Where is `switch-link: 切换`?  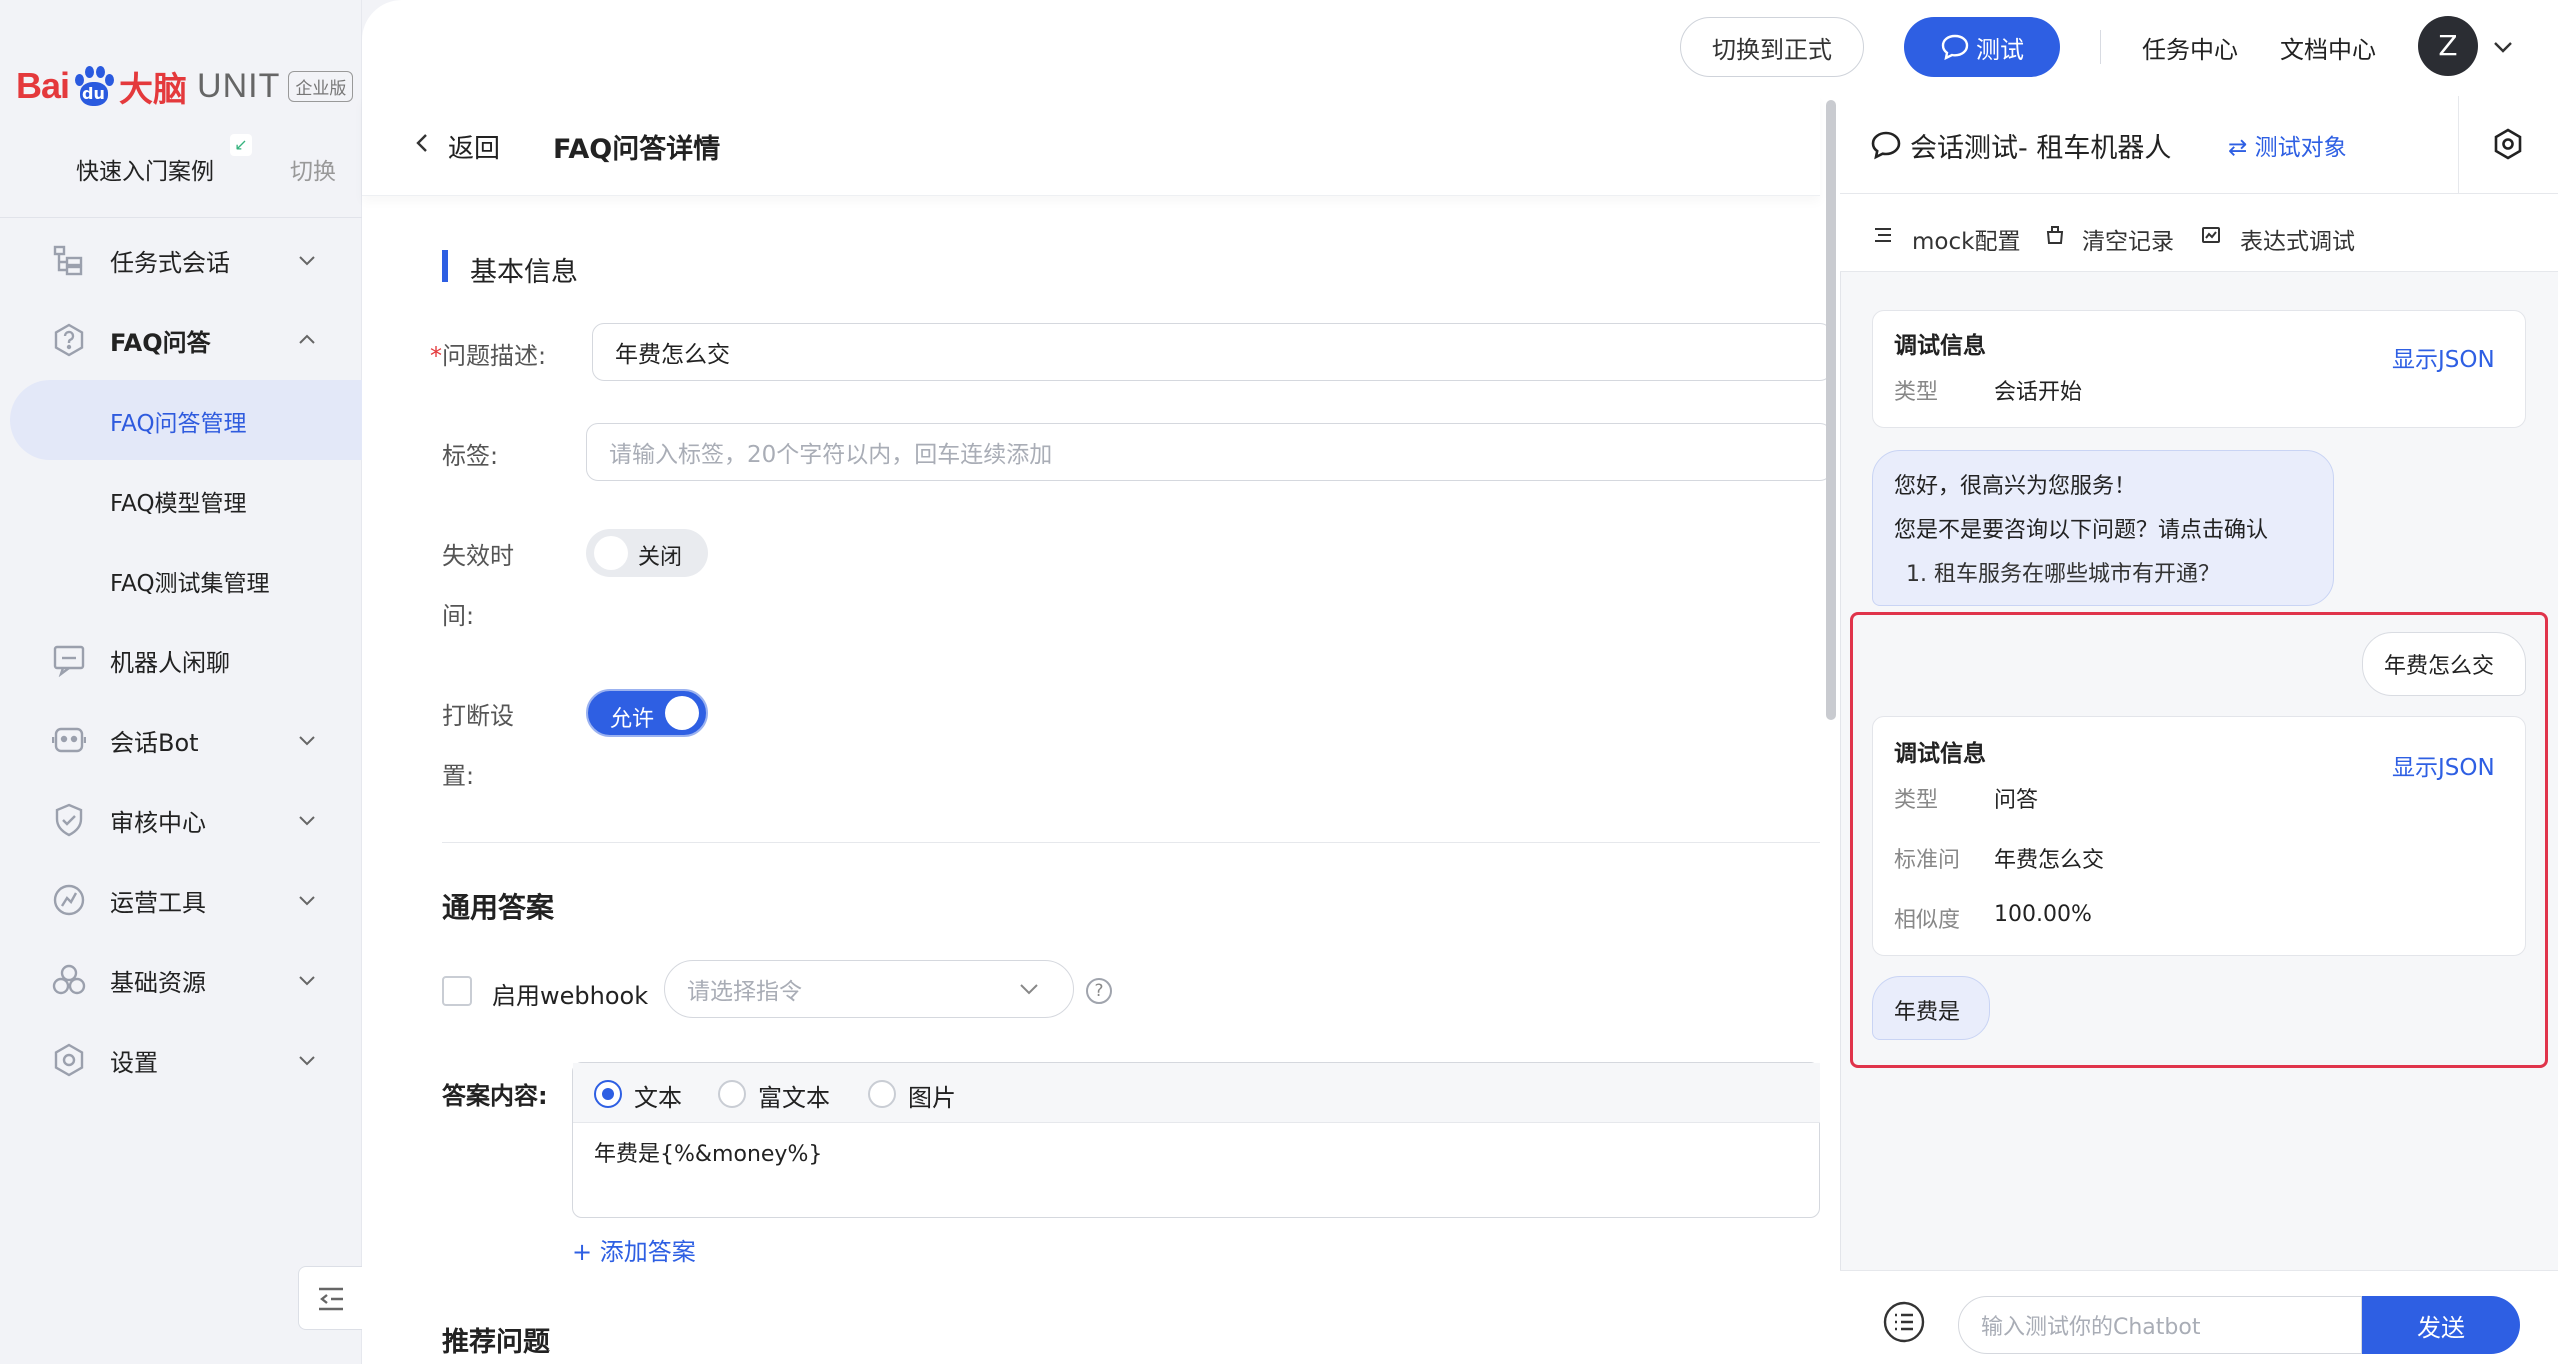
switch-link: 切换 is located at coordinates (313, 169).